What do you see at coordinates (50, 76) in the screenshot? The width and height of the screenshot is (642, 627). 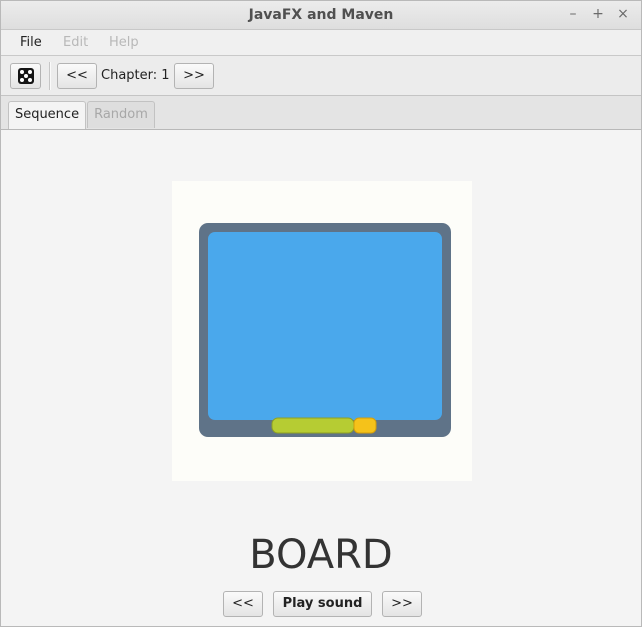 I see `toolbar-separator` at bounding box center [50, 76].